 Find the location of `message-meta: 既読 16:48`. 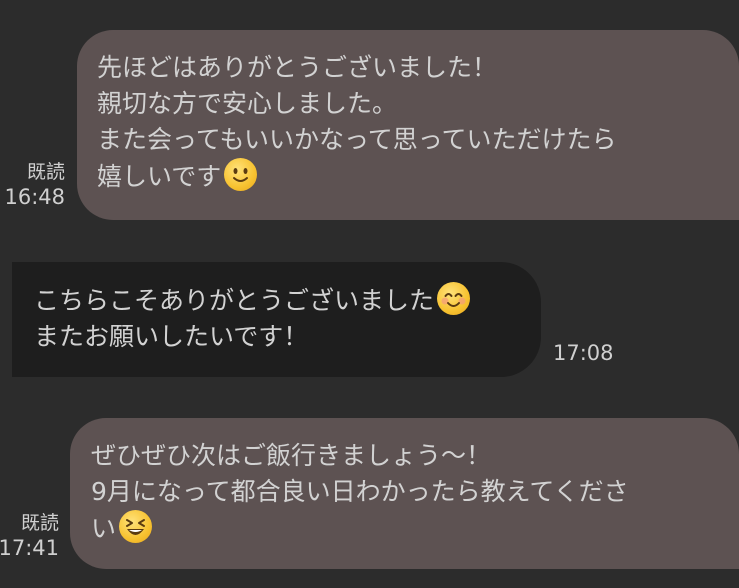

message-meta: 既読 16:48 is located at coordinates (34, 185).